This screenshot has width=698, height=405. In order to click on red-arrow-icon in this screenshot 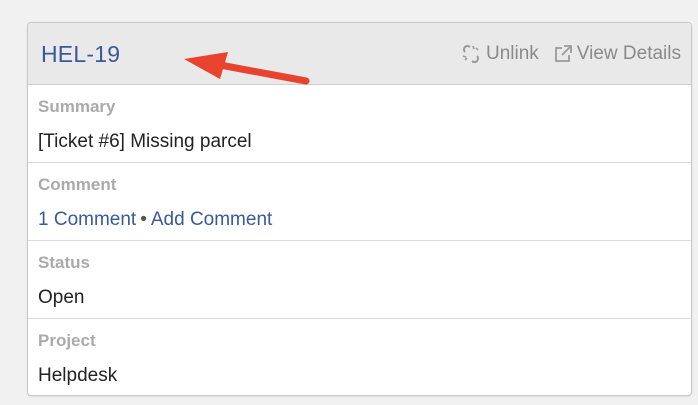, I will do `click(247, 68)`.